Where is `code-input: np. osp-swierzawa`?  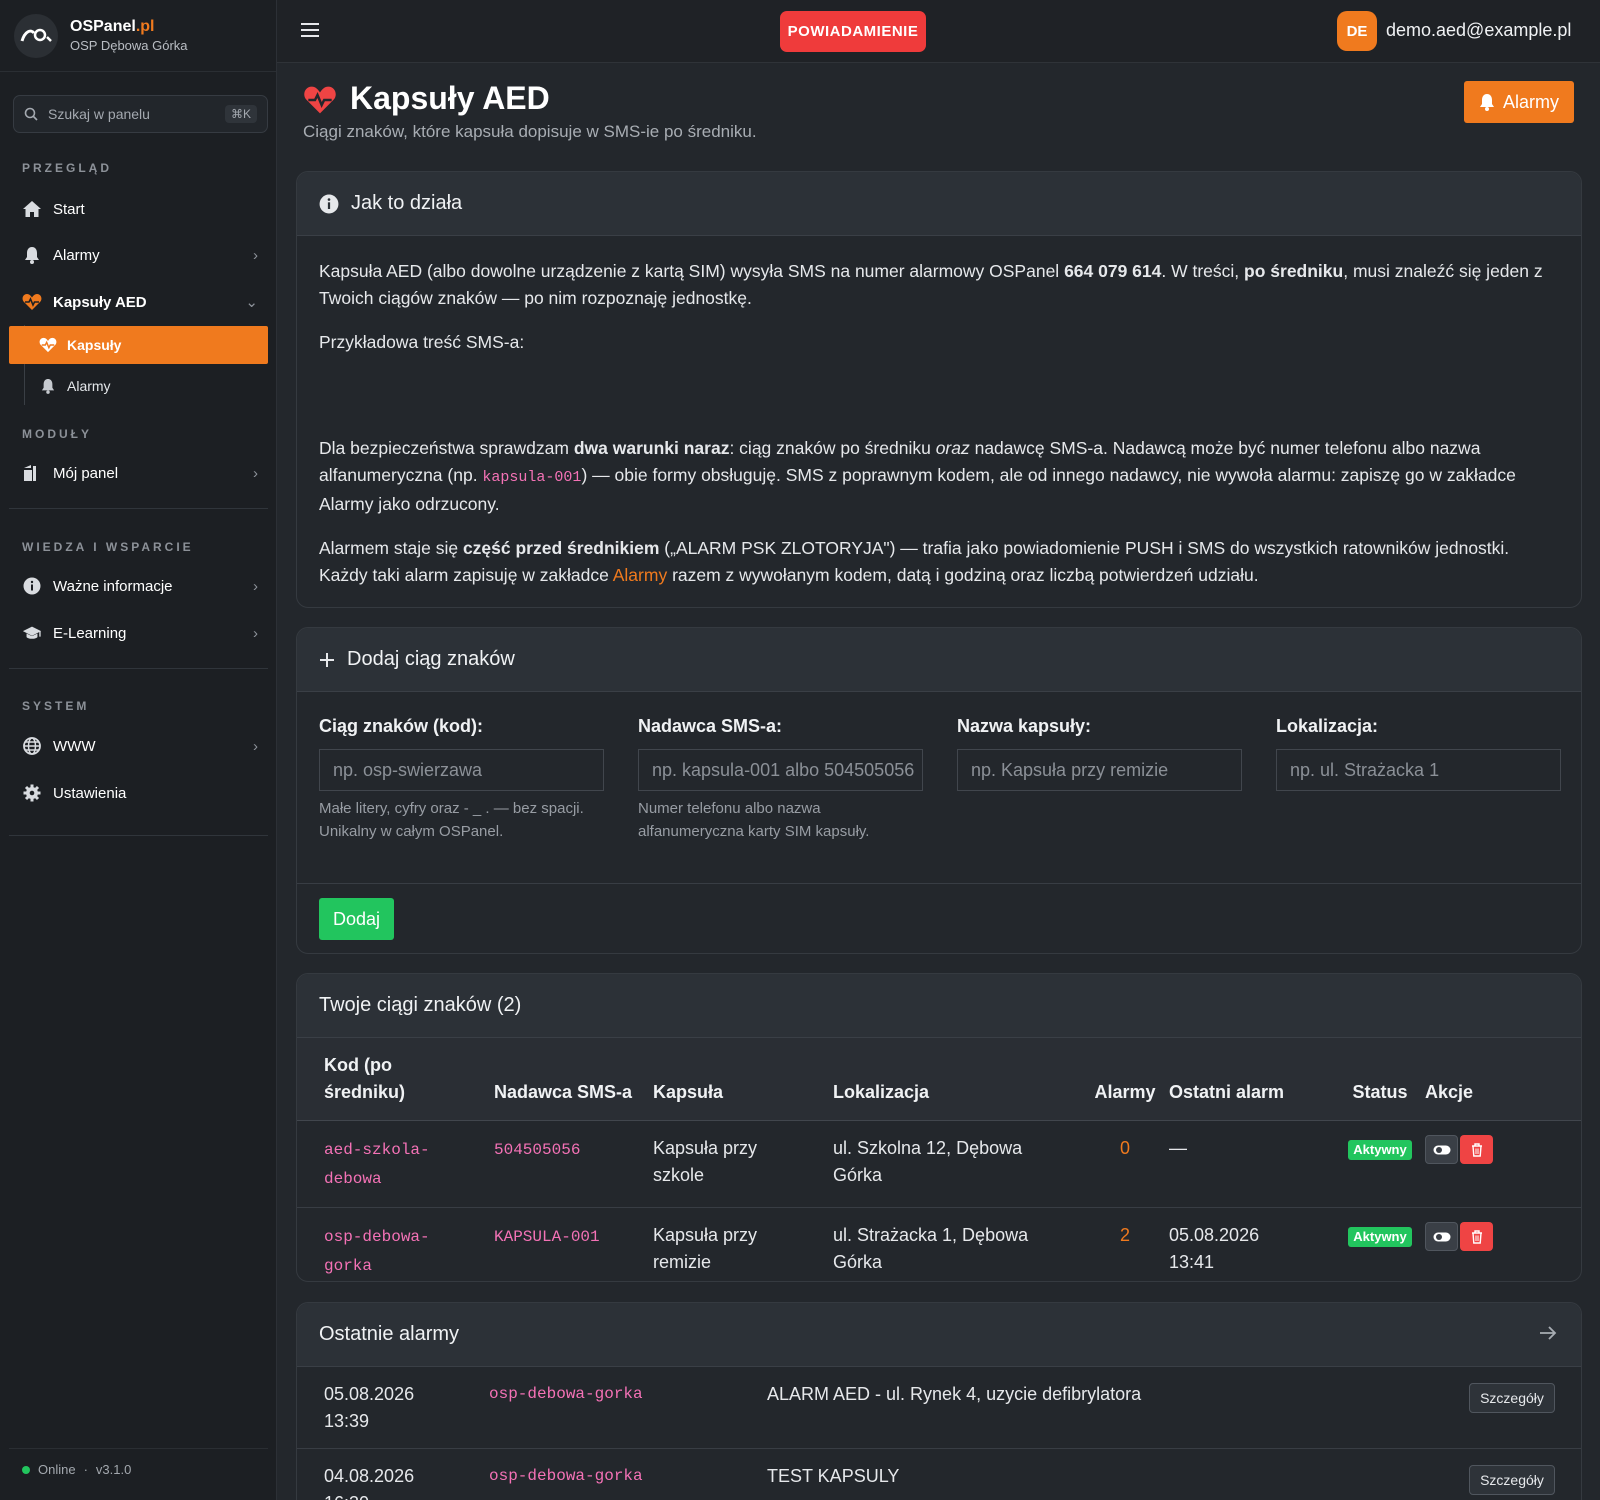
code-input: np. osp-swierzawa is located at coordinates (461, 770).